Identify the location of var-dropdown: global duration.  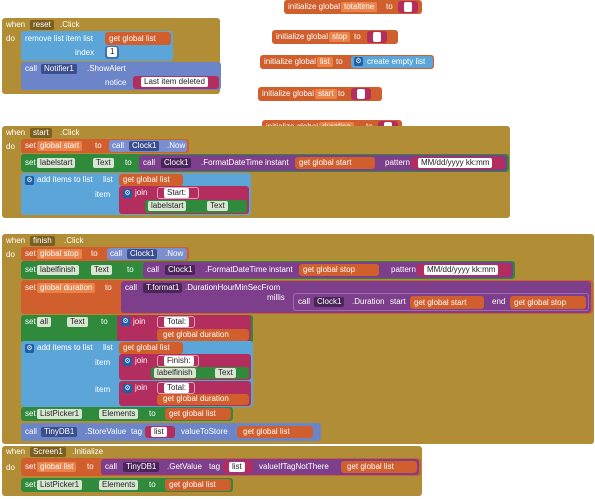
(66, 288).